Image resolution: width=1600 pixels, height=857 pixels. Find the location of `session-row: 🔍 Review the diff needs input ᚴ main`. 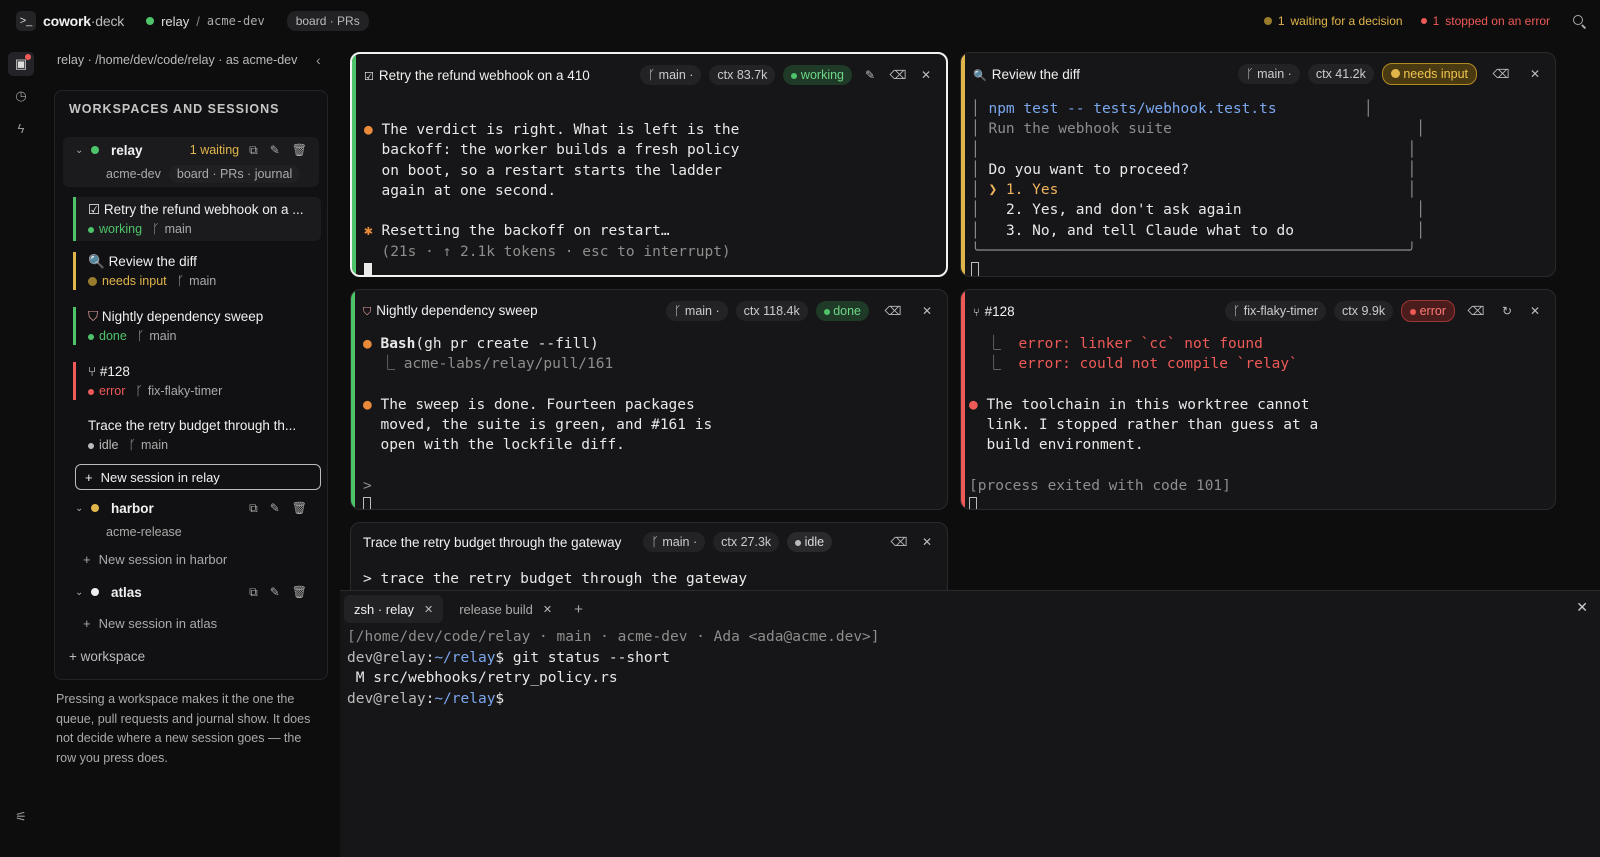

session-row: 🔍 Review the diff needs input ᚴ main is located at coordinates (197, 271).